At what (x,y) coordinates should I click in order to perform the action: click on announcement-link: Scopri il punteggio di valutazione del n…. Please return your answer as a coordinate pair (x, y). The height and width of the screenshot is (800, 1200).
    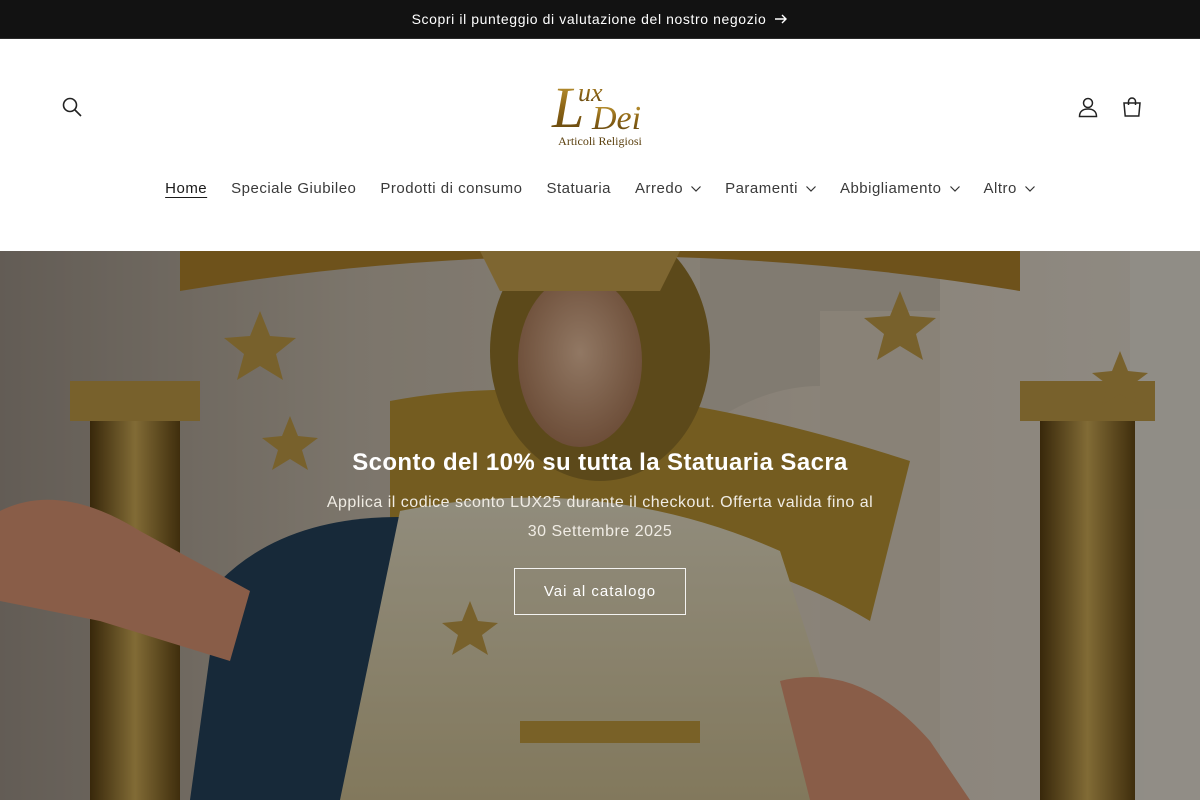
    Looking at the image, I should click on (600, 19).